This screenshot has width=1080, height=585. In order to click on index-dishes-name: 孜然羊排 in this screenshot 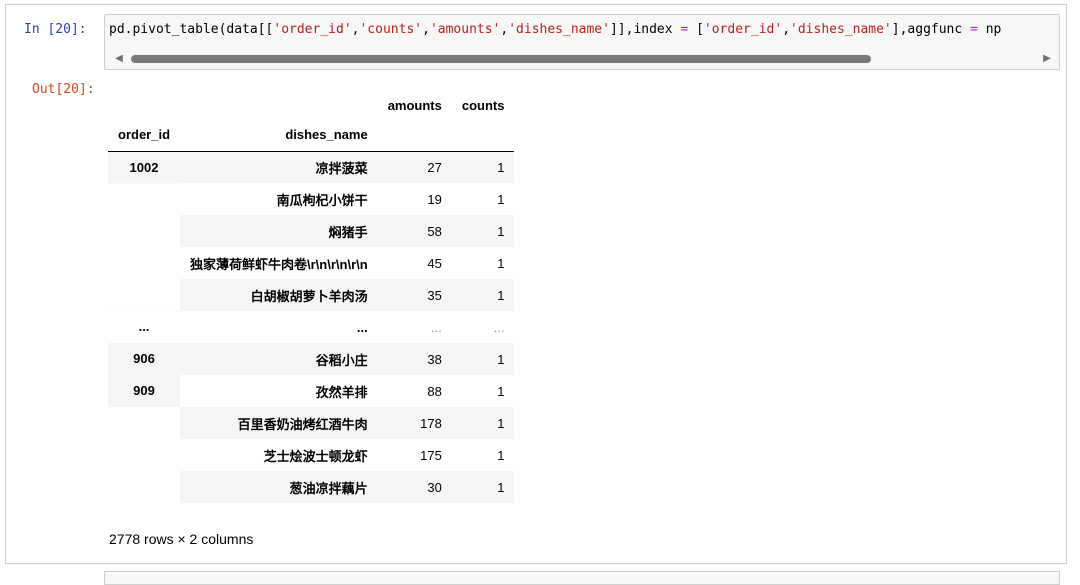, I will do `click(341, 392)`.